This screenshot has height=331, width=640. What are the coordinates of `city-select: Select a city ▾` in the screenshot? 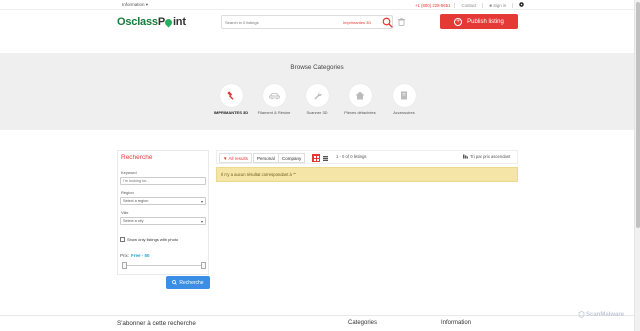 It's located at (163, 221).